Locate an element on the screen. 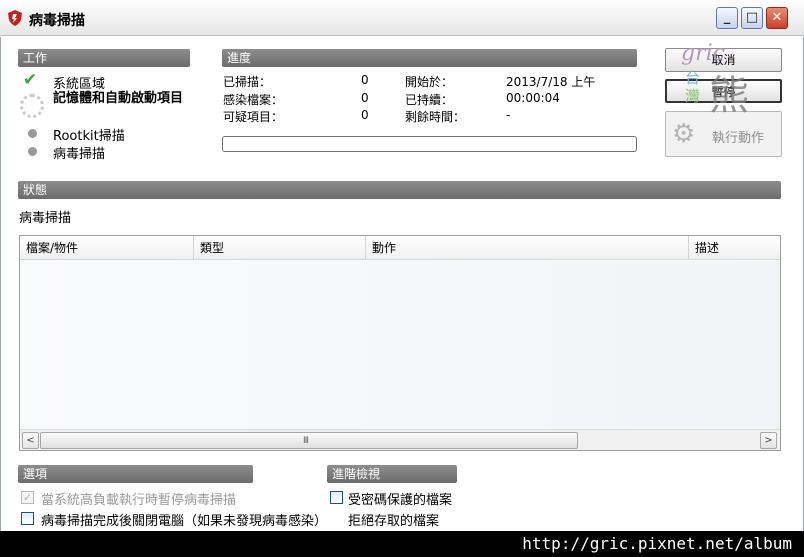 The image size is (804, 557). started-at-value: 2013/7/18 上午 is located at coordinates (551, 82).